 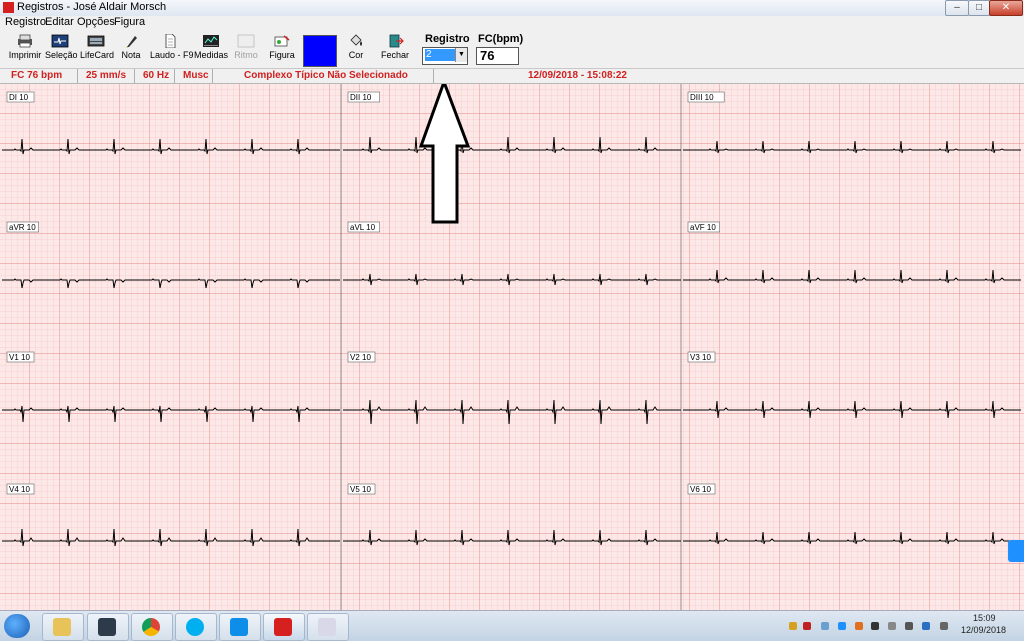 What do you see at coordinates (892, 626) in the screenshot?
I see `chevron-up-icon` at bounding box center [892, 626].